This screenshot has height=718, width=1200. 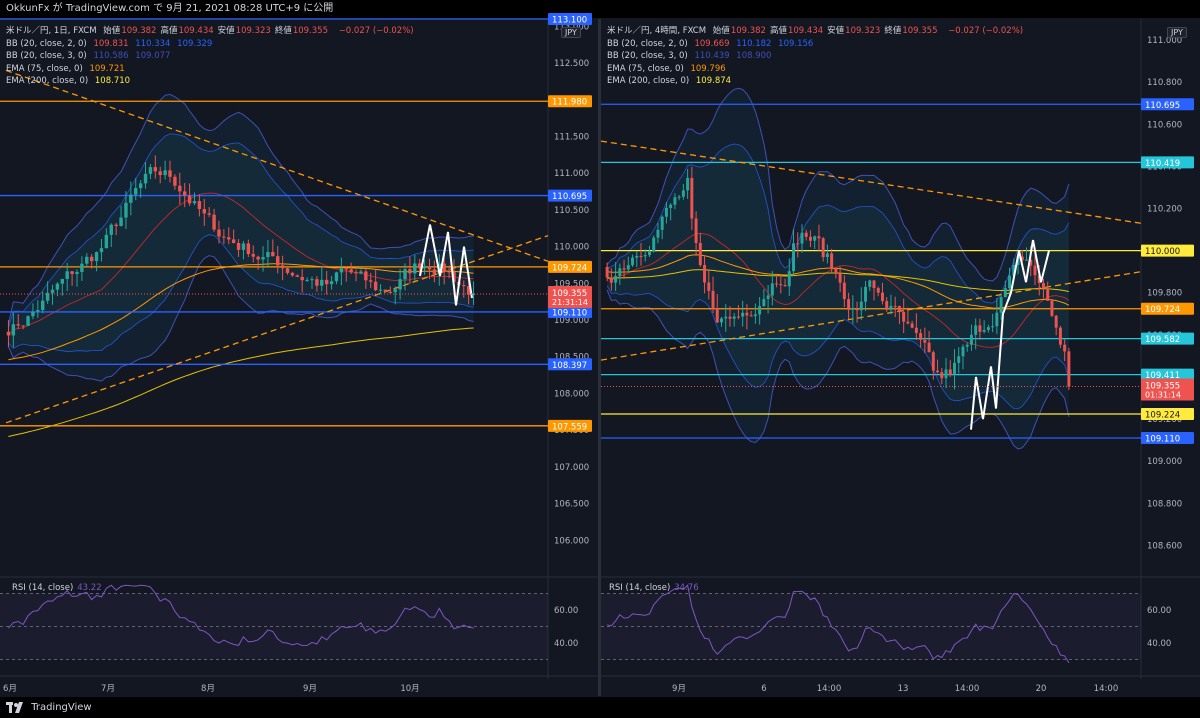 What do you see at coordinates (208, 689) in the screenshot?
I see `time-axis-label: 8月` at bounding box center [208, 689].